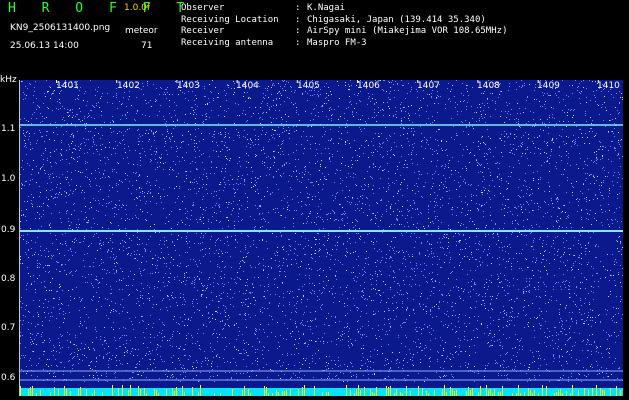 This screenshot has height=400, width=629. Describe the element at coordinates (67, 86) in the screenshot. I see `x-tick-label: 1401` at that location.